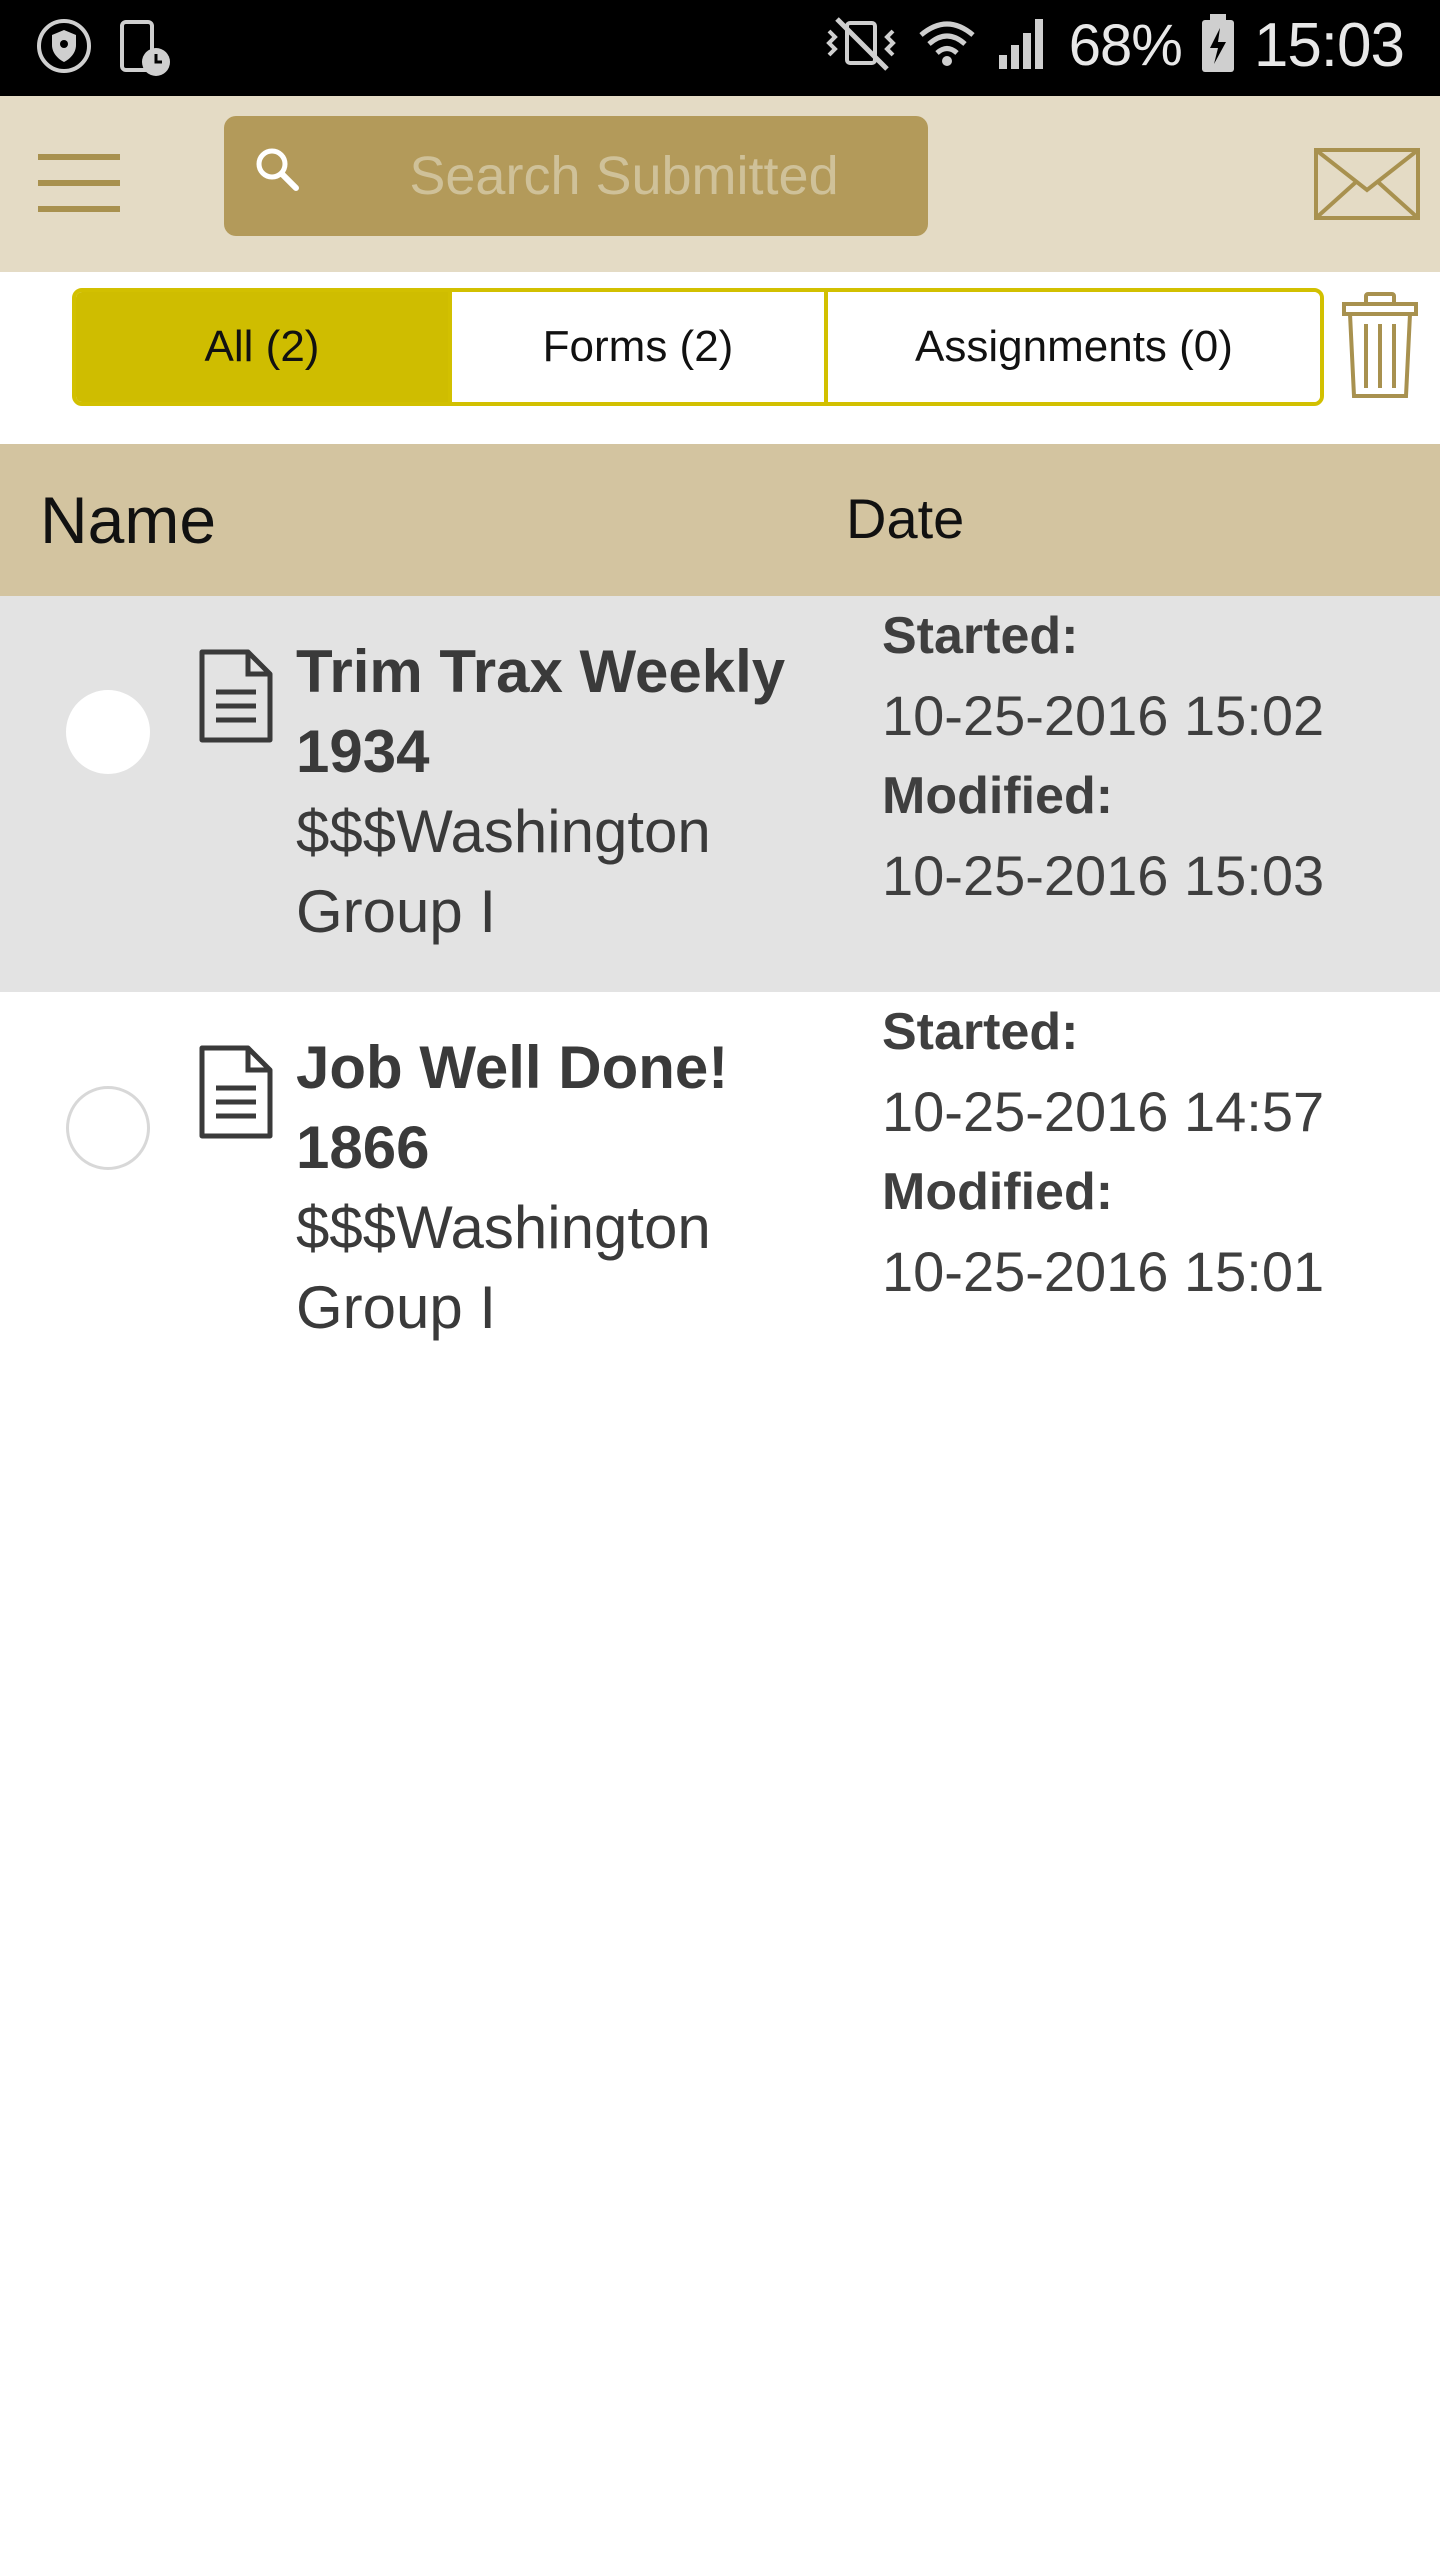 This screenshot has width=1440, height=2560. Describe the element at coordinates (128, 520) in the screenshot. I see `column-header-name: Name` at that location.